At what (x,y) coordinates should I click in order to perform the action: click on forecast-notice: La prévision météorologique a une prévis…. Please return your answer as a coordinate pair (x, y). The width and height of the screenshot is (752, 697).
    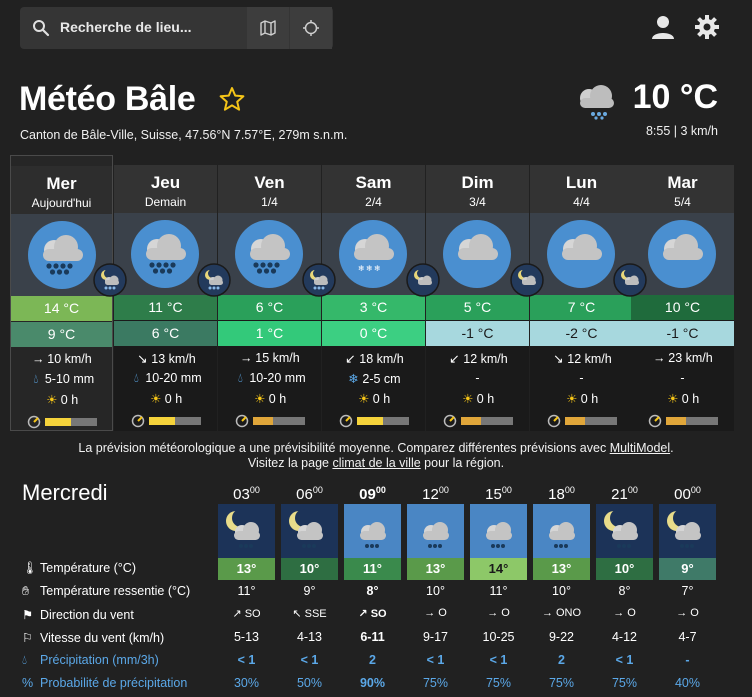
    Looking at the image, I should click on (376, 455).